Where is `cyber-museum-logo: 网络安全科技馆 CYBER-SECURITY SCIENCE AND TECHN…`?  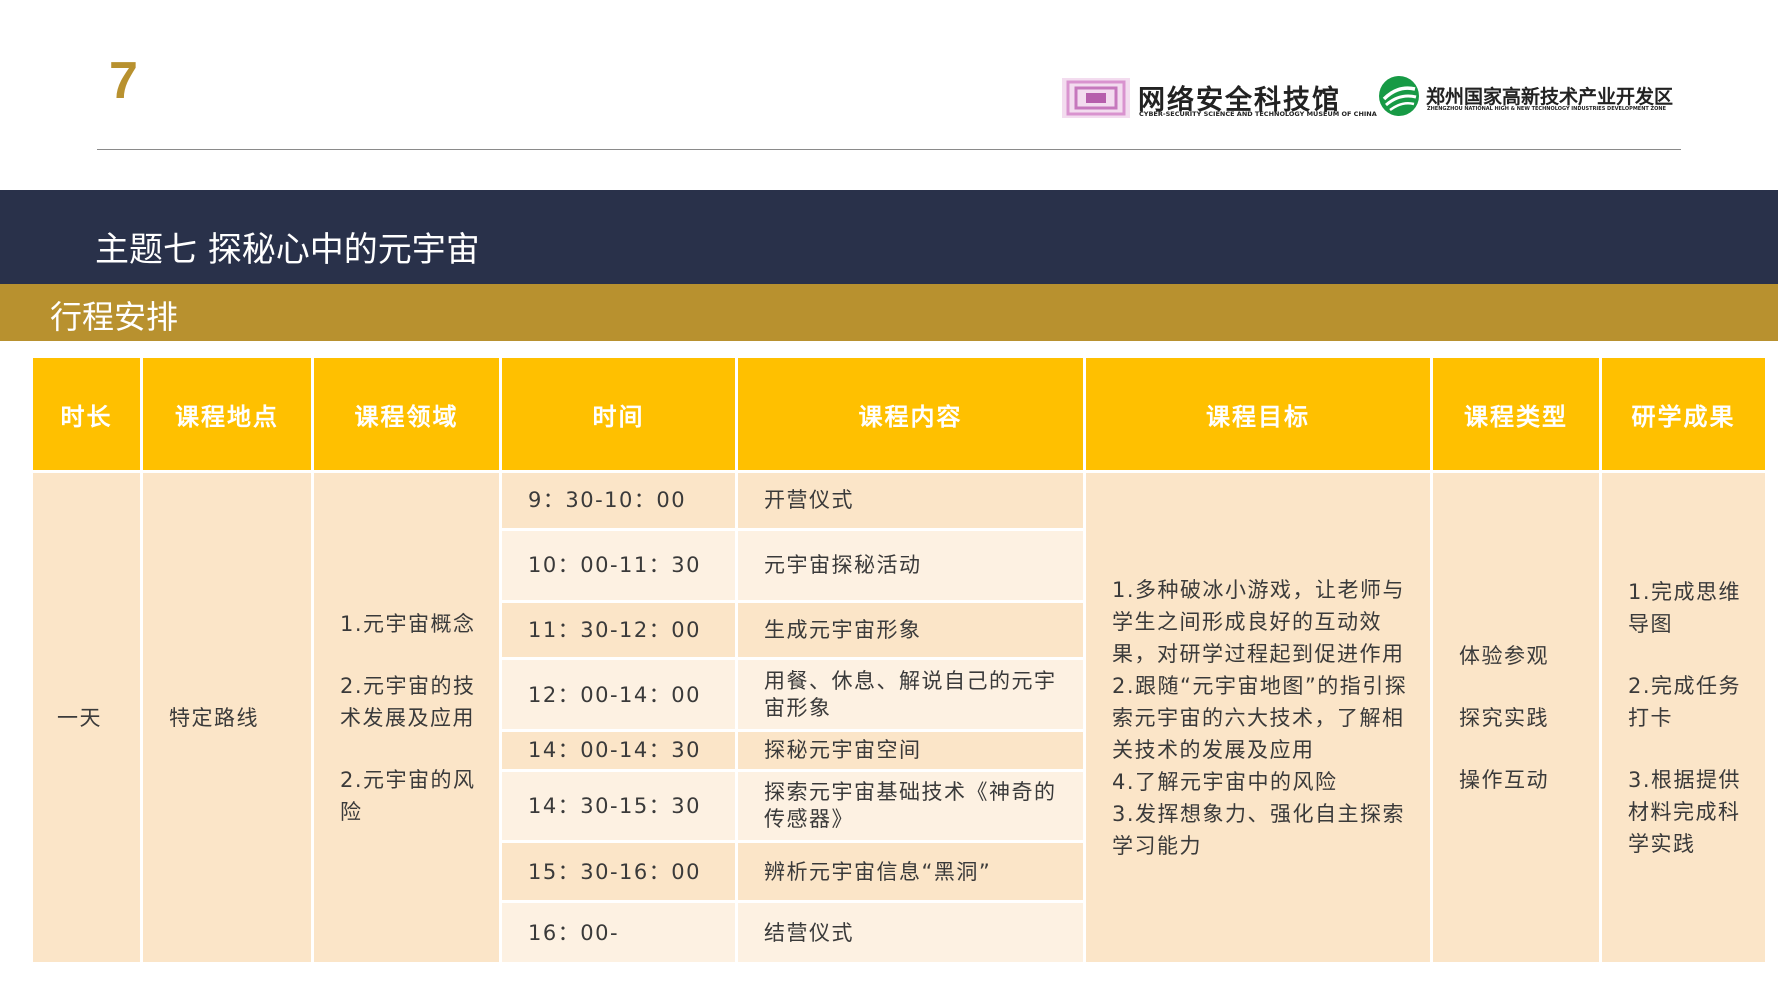 cyber-museum-logo: 网络安全科技馆 CYBER-SECURITY SCIENCE AND TECHN… is located at coordinates (1222, 99).